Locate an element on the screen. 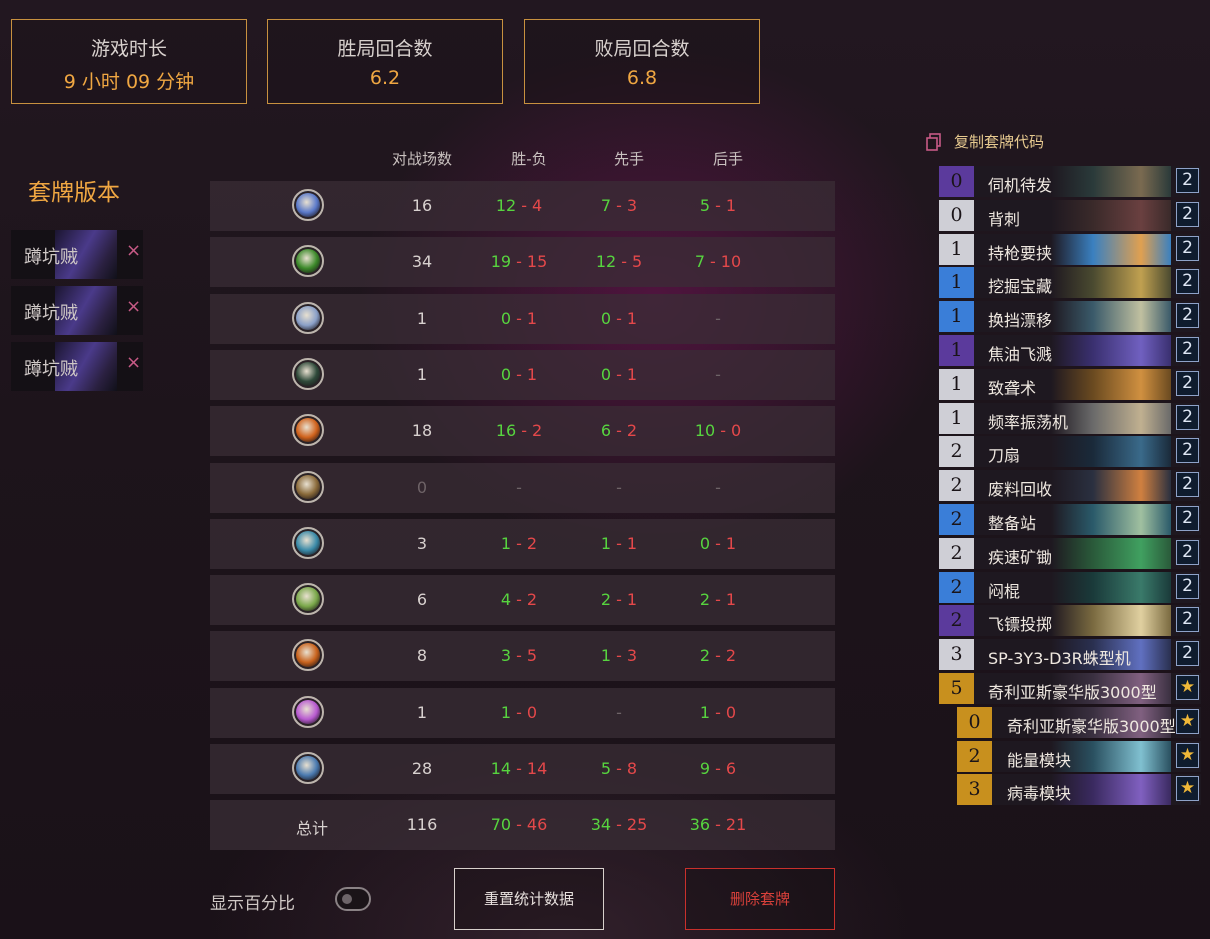 The width and height of the screenshot is (1210, 939). games-count: 16 is located at coordinates (422, 205).